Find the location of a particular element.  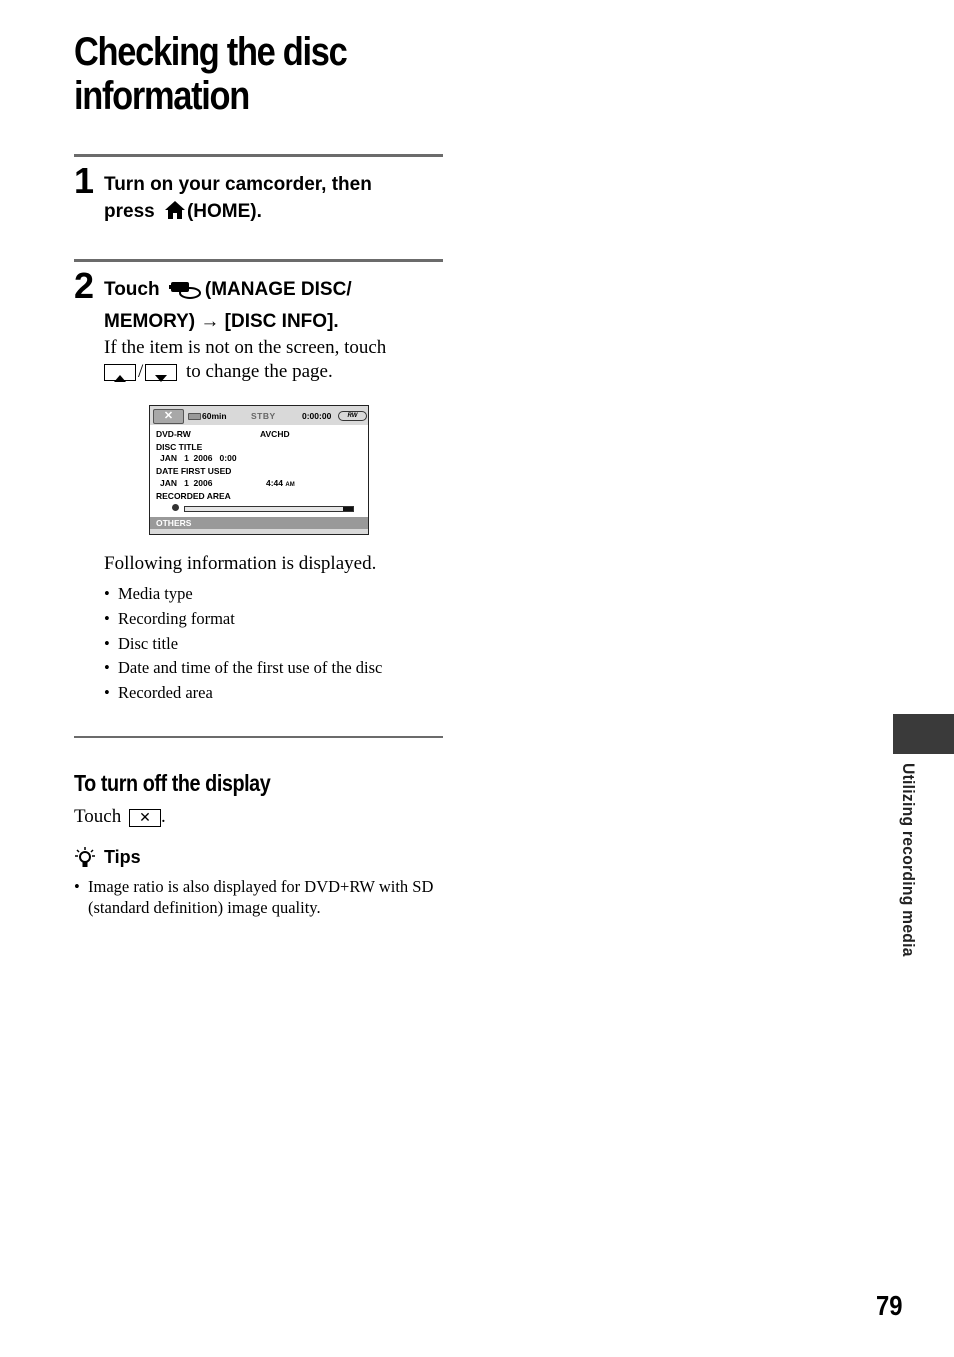

lcd-time-value: 4:44 is located at coordinates (275, 483).